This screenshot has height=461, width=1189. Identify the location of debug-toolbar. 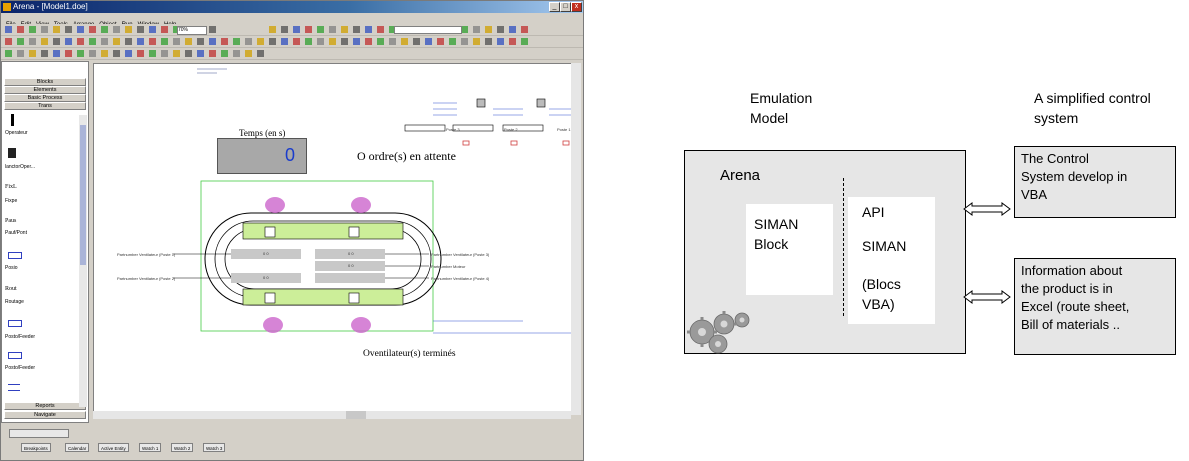
(39, 433).